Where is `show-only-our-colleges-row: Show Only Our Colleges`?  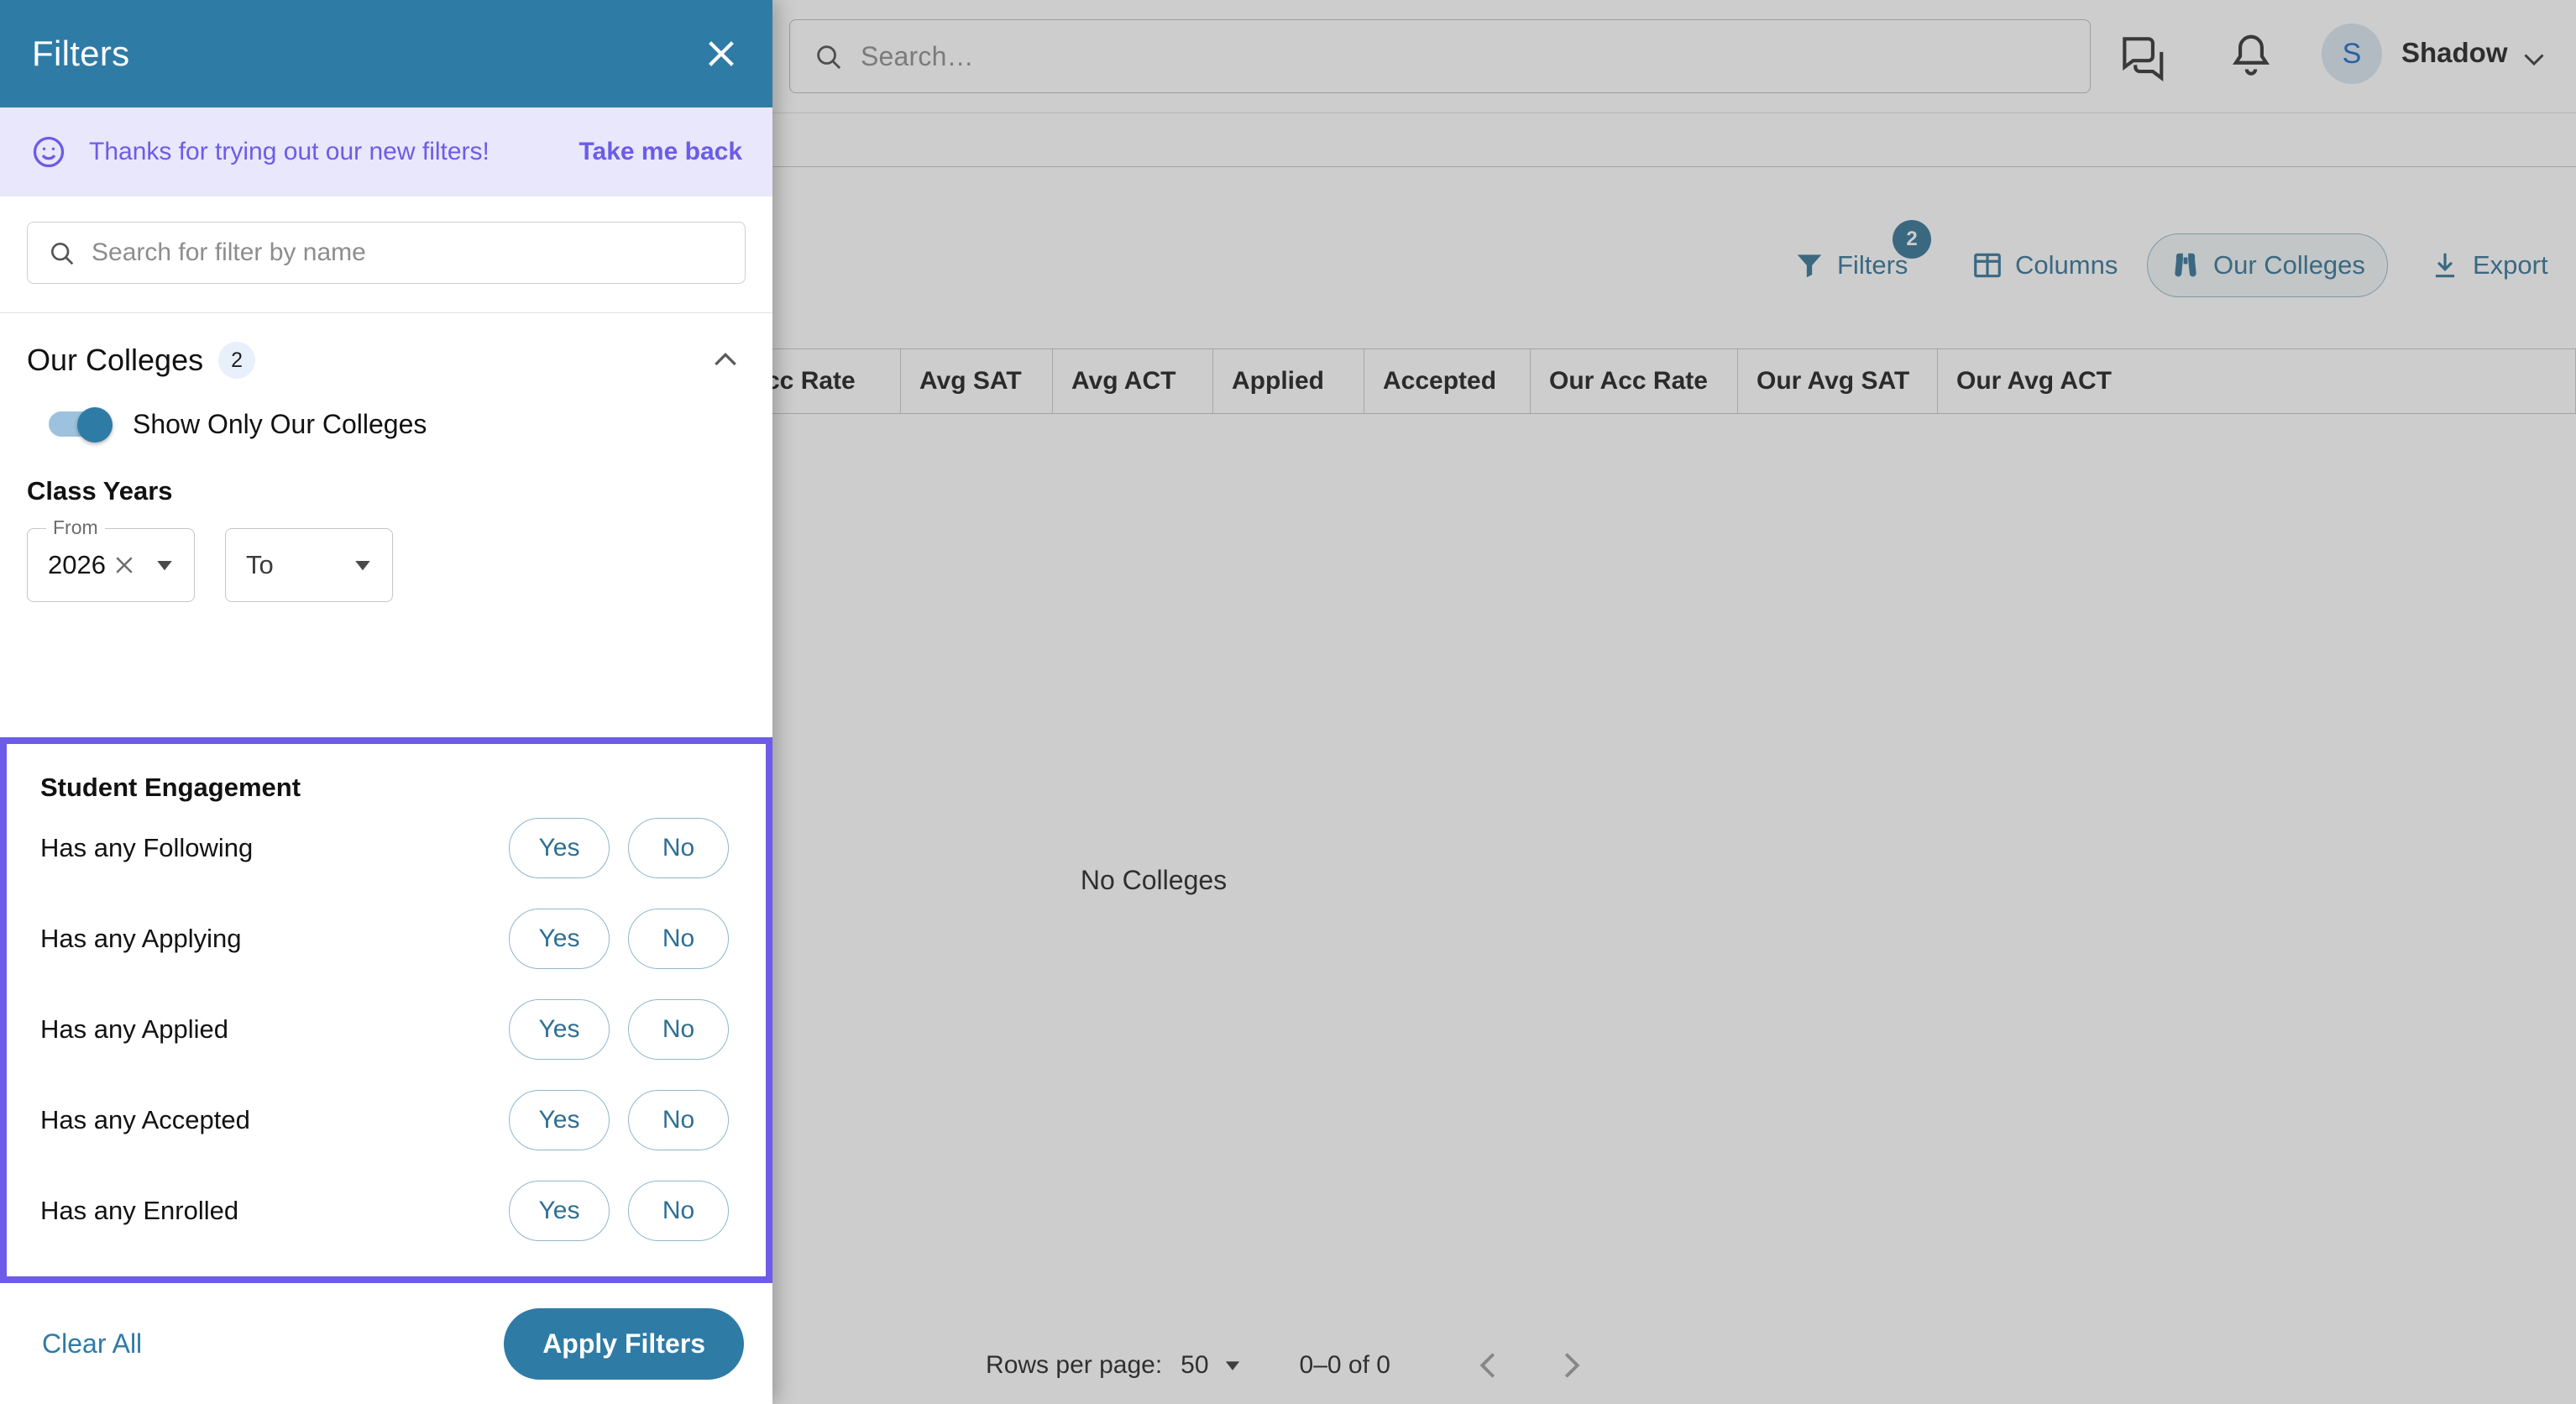 show-only-our-colleges-row: Show Only Our Colleges is located at coordinates (386, 411).